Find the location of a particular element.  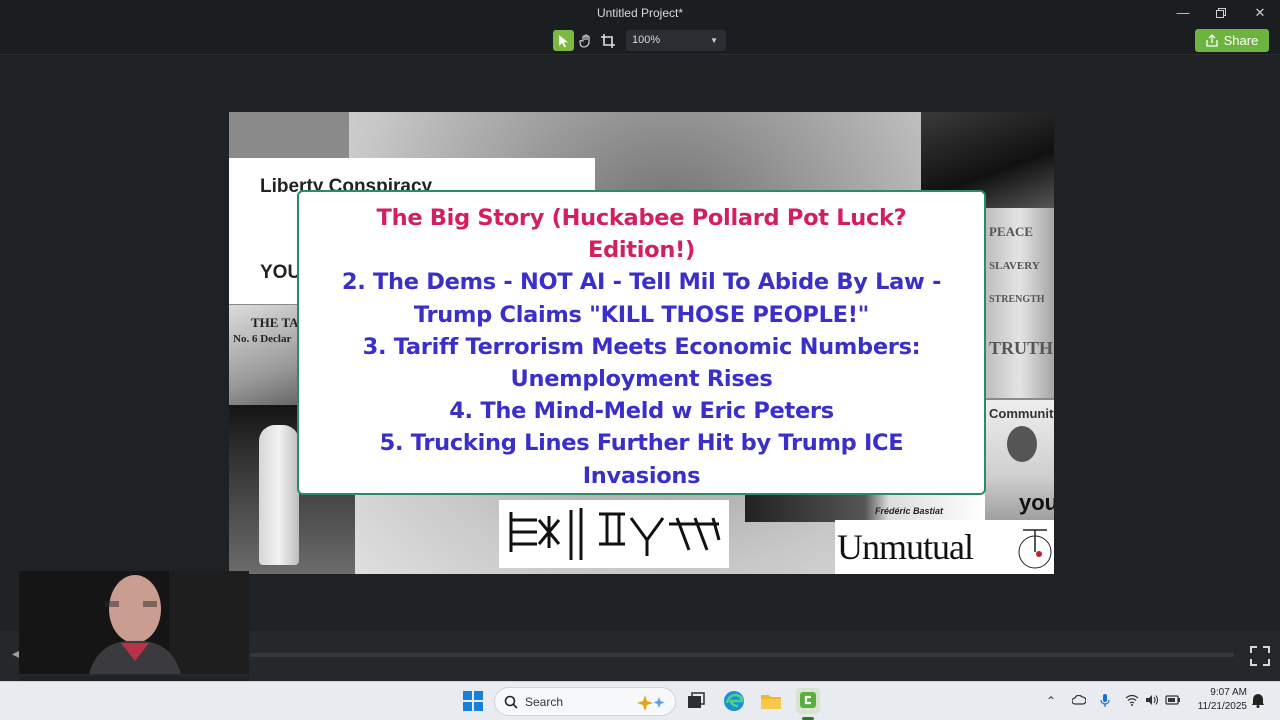

microphone-icon is located at coordinates (1105, 702).